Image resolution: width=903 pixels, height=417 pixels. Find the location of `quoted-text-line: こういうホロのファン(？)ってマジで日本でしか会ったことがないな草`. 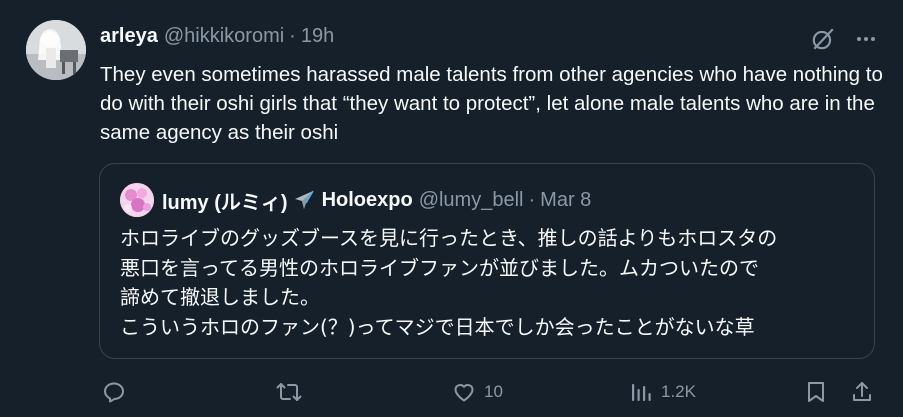

quoted-text-line: こういうホロのファン(？)ってマジで日本でしか会ったことがないな草 is located at coordinates (437, 326).